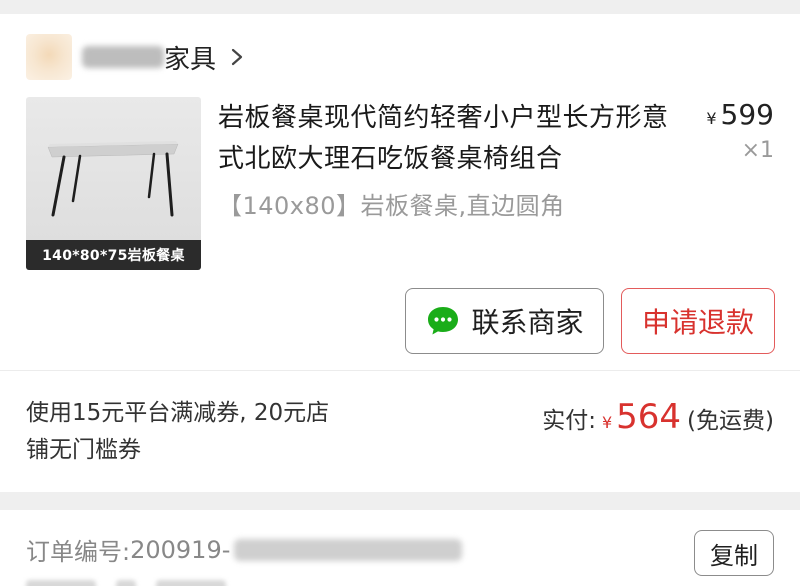 This screenshot has height=586, width=800. I want to click on order-number-label: 订单编号:, so click(78, 552).